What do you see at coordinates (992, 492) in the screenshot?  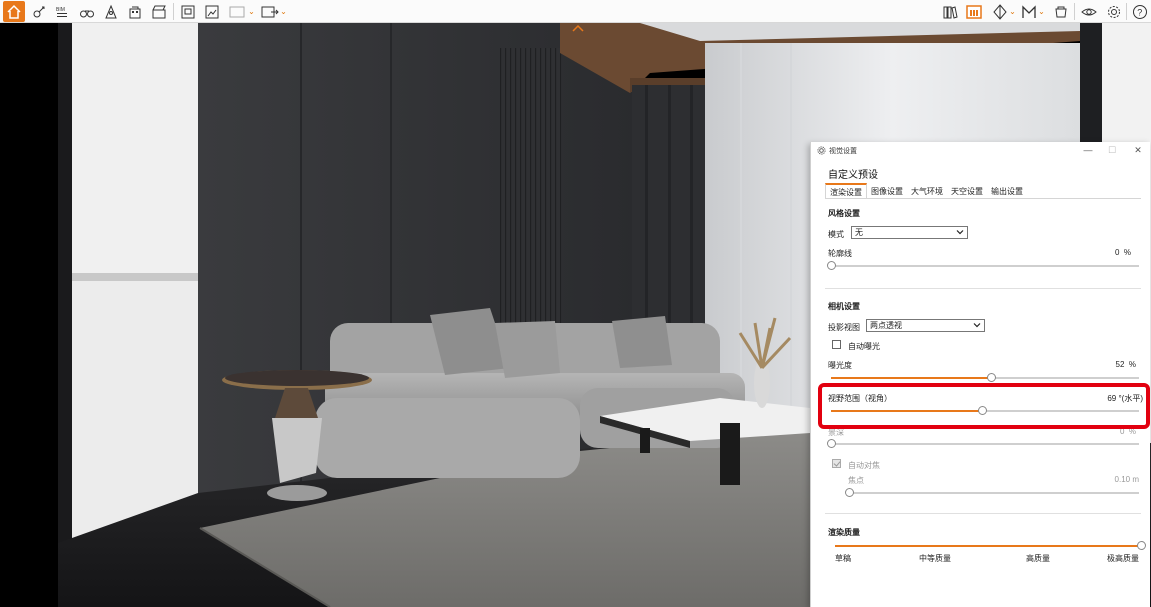 I see `focus-slider` at bounding box center [992, 492].